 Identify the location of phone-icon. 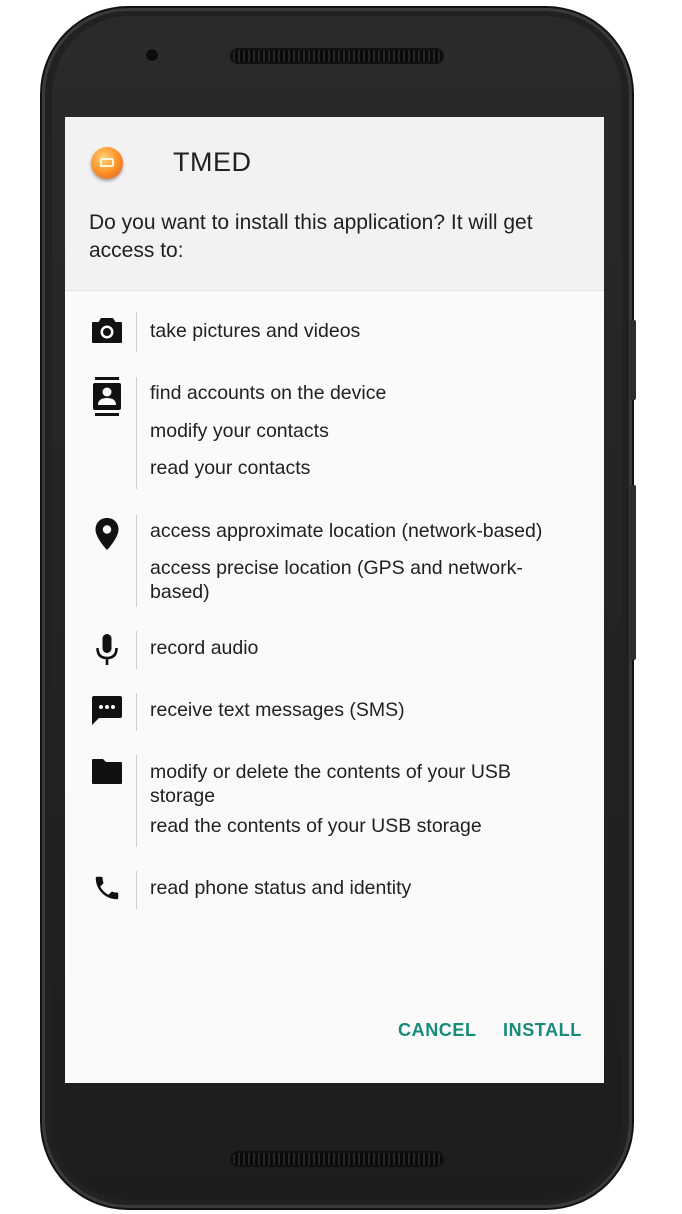
(107, 890).